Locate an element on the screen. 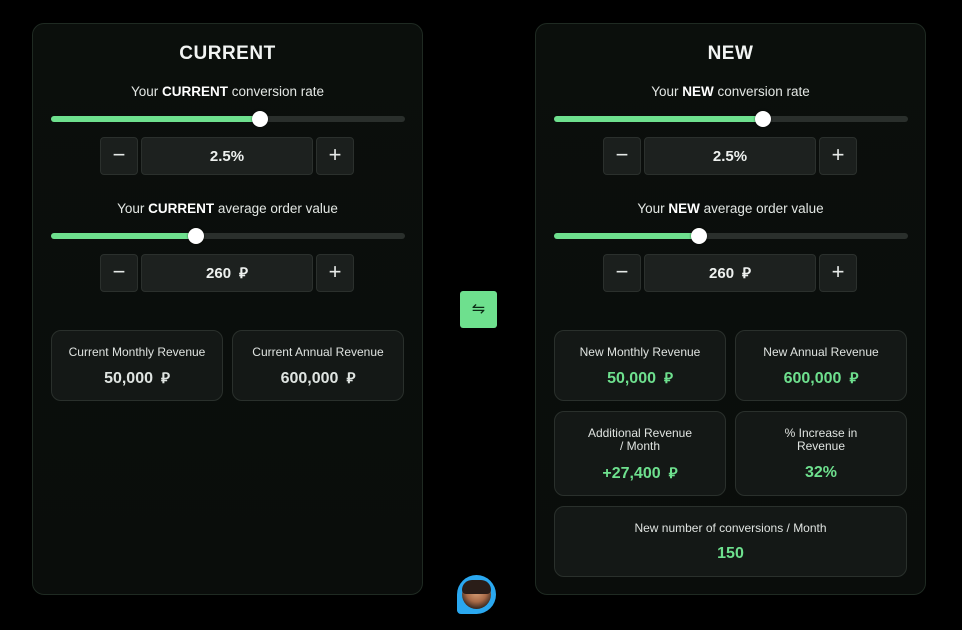  additional-revenue-card: Additional Revenue / Month +27,400 ⃁ is located at coordinates (640, 453).